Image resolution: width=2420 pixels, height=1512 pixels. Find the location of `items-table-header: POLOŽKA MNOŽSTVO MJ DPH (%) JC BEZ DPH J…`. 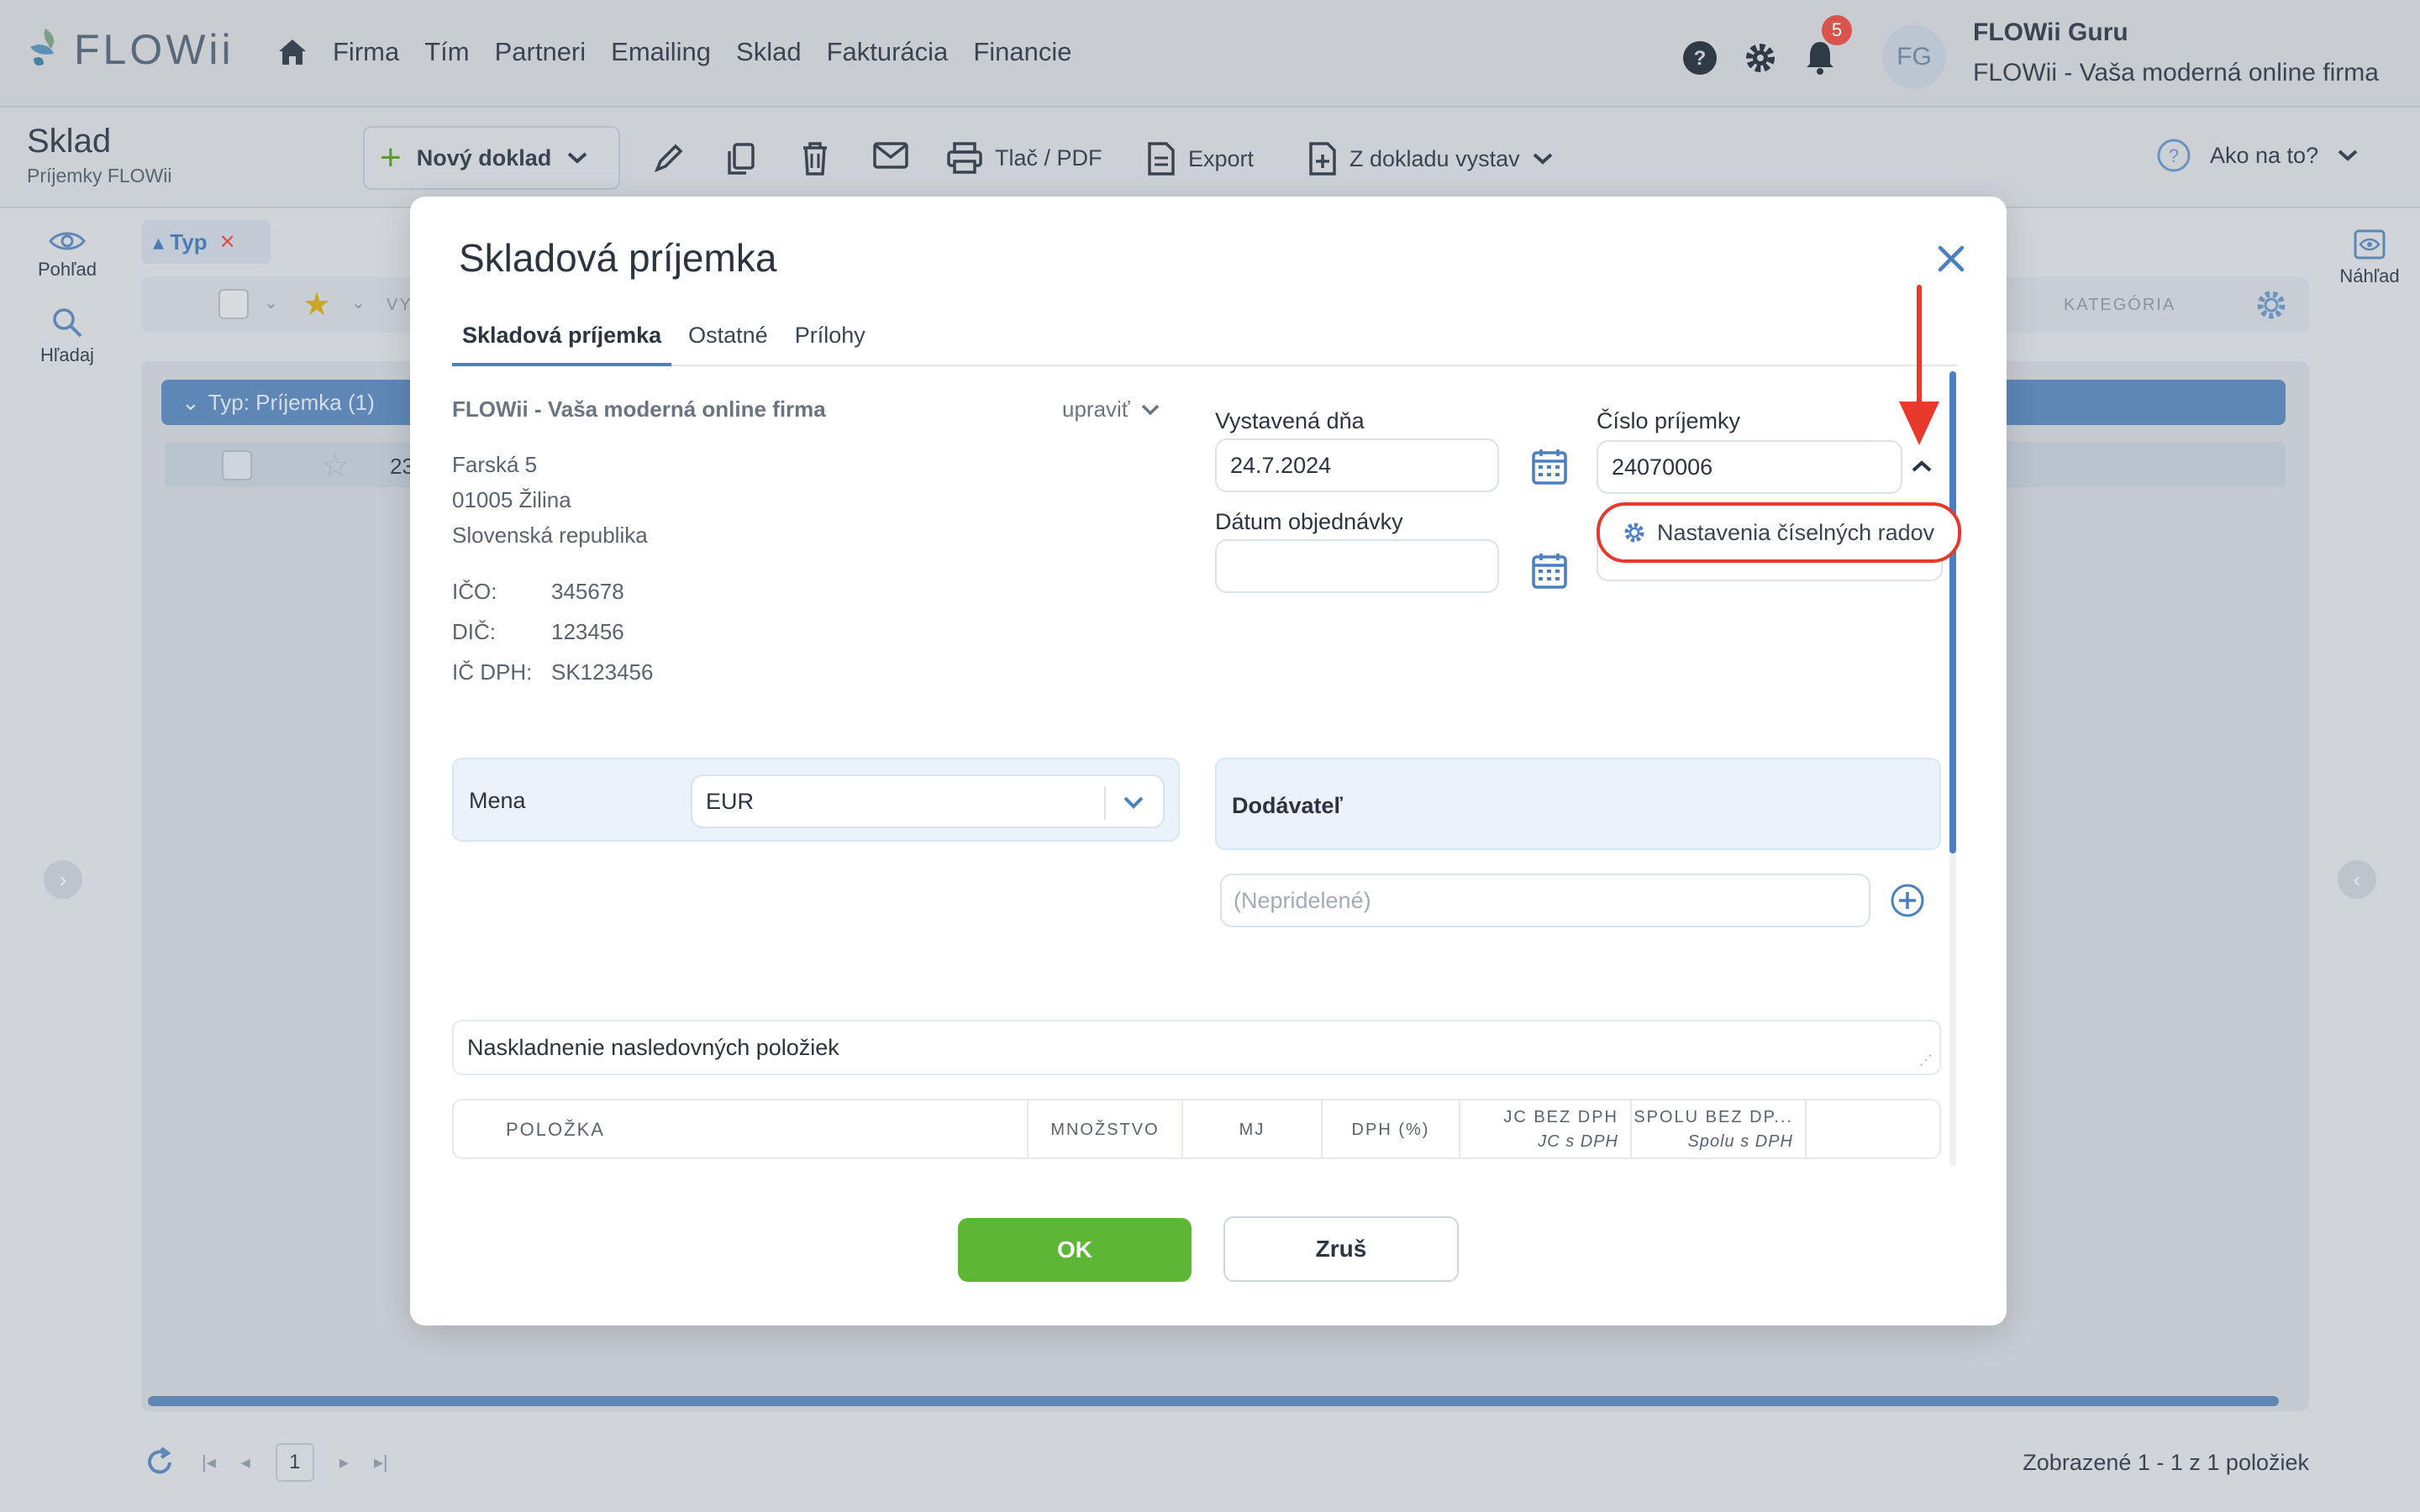

items-table-header: POLOŽKA MNOŽSTVO MJ DPH (%) JC BEZ DPH J… is located at coordinates (1196, 1129).